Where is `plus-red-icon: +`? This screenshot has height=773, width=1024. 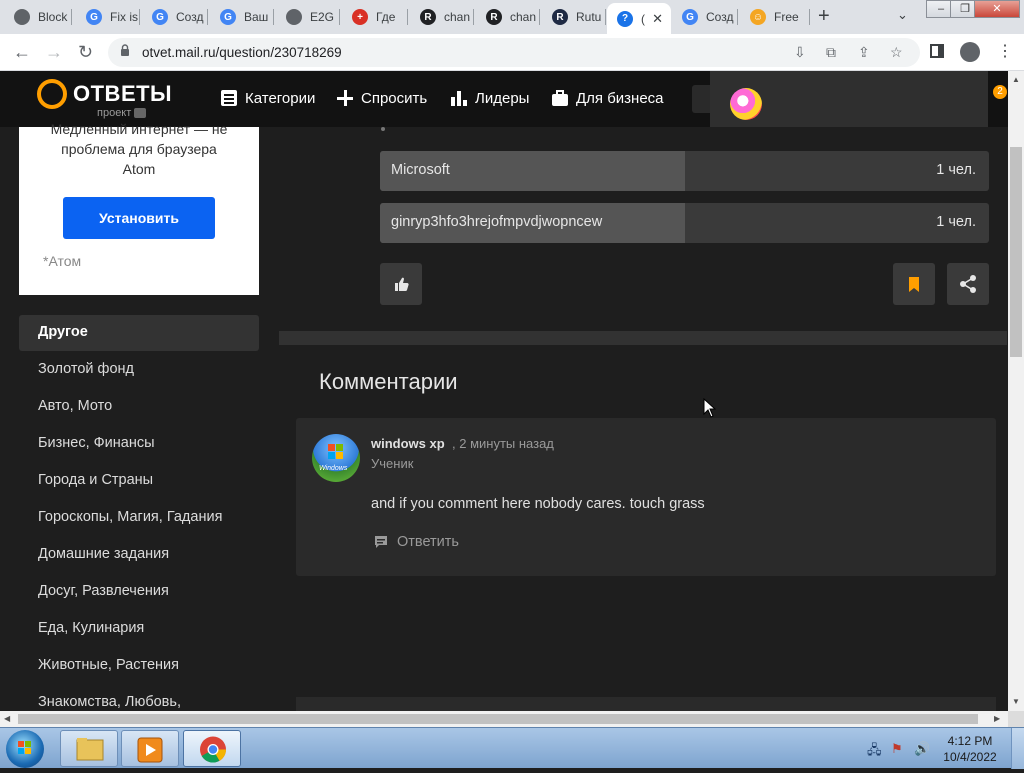 plus-red-icon: + is located at coordinates (360, 17).